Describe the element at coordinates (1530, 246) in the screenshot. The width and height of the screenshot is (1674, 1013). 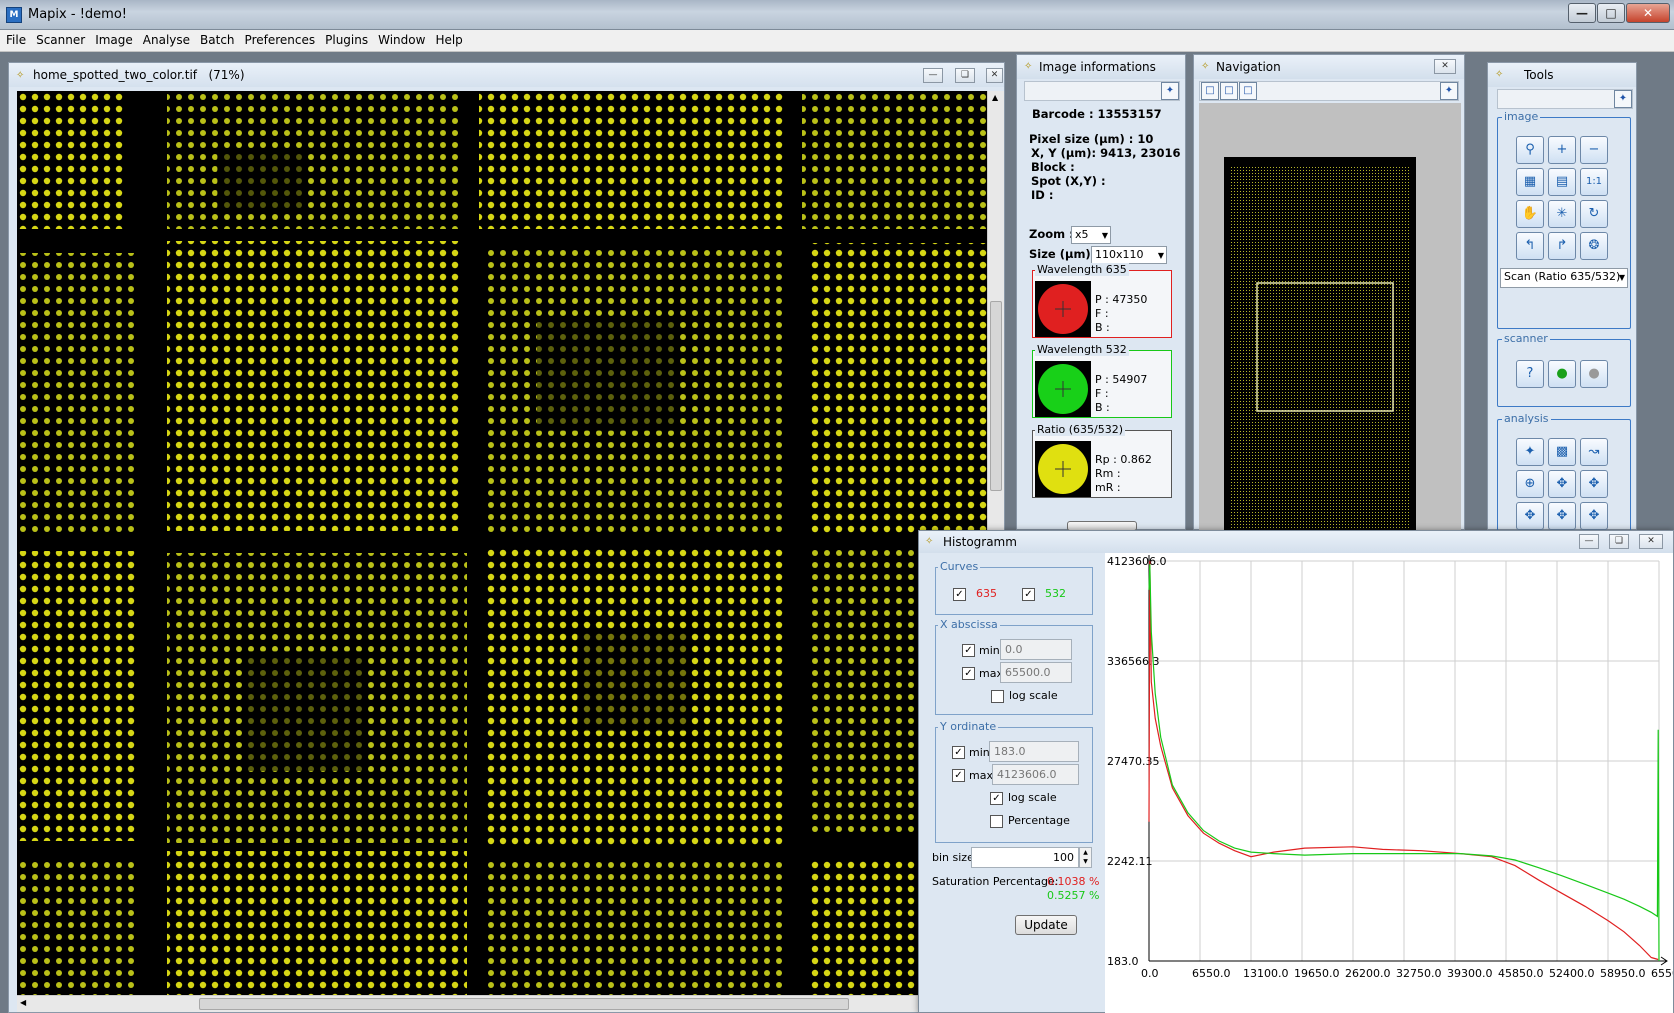
I see `rotate-left-icon: ↰` at that location.